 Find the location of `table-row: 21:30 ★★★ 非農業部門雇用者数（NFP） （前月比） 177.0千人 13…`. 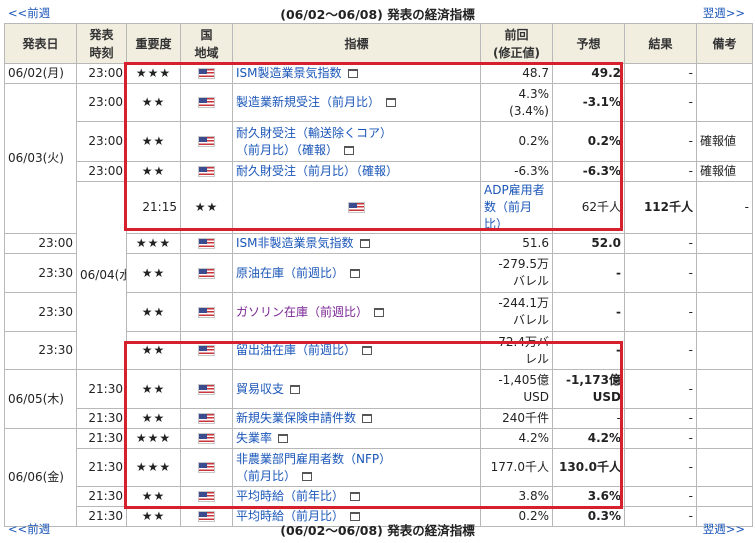

table-row: 21:30 ★★★ 非農業部門雇用者数（NFP） （前月比） 177.0千人 13… is located at coordinates (379, 467).